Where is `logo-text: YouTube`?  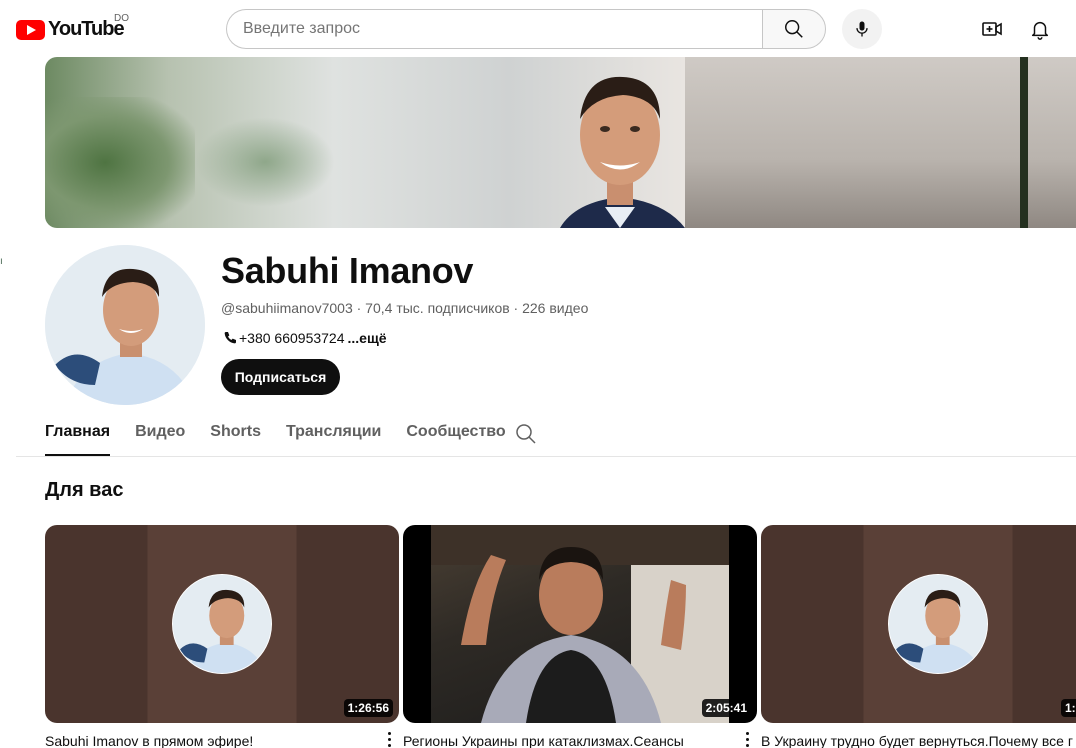
logo-text: YouTube is located at coordinates (86, 29).